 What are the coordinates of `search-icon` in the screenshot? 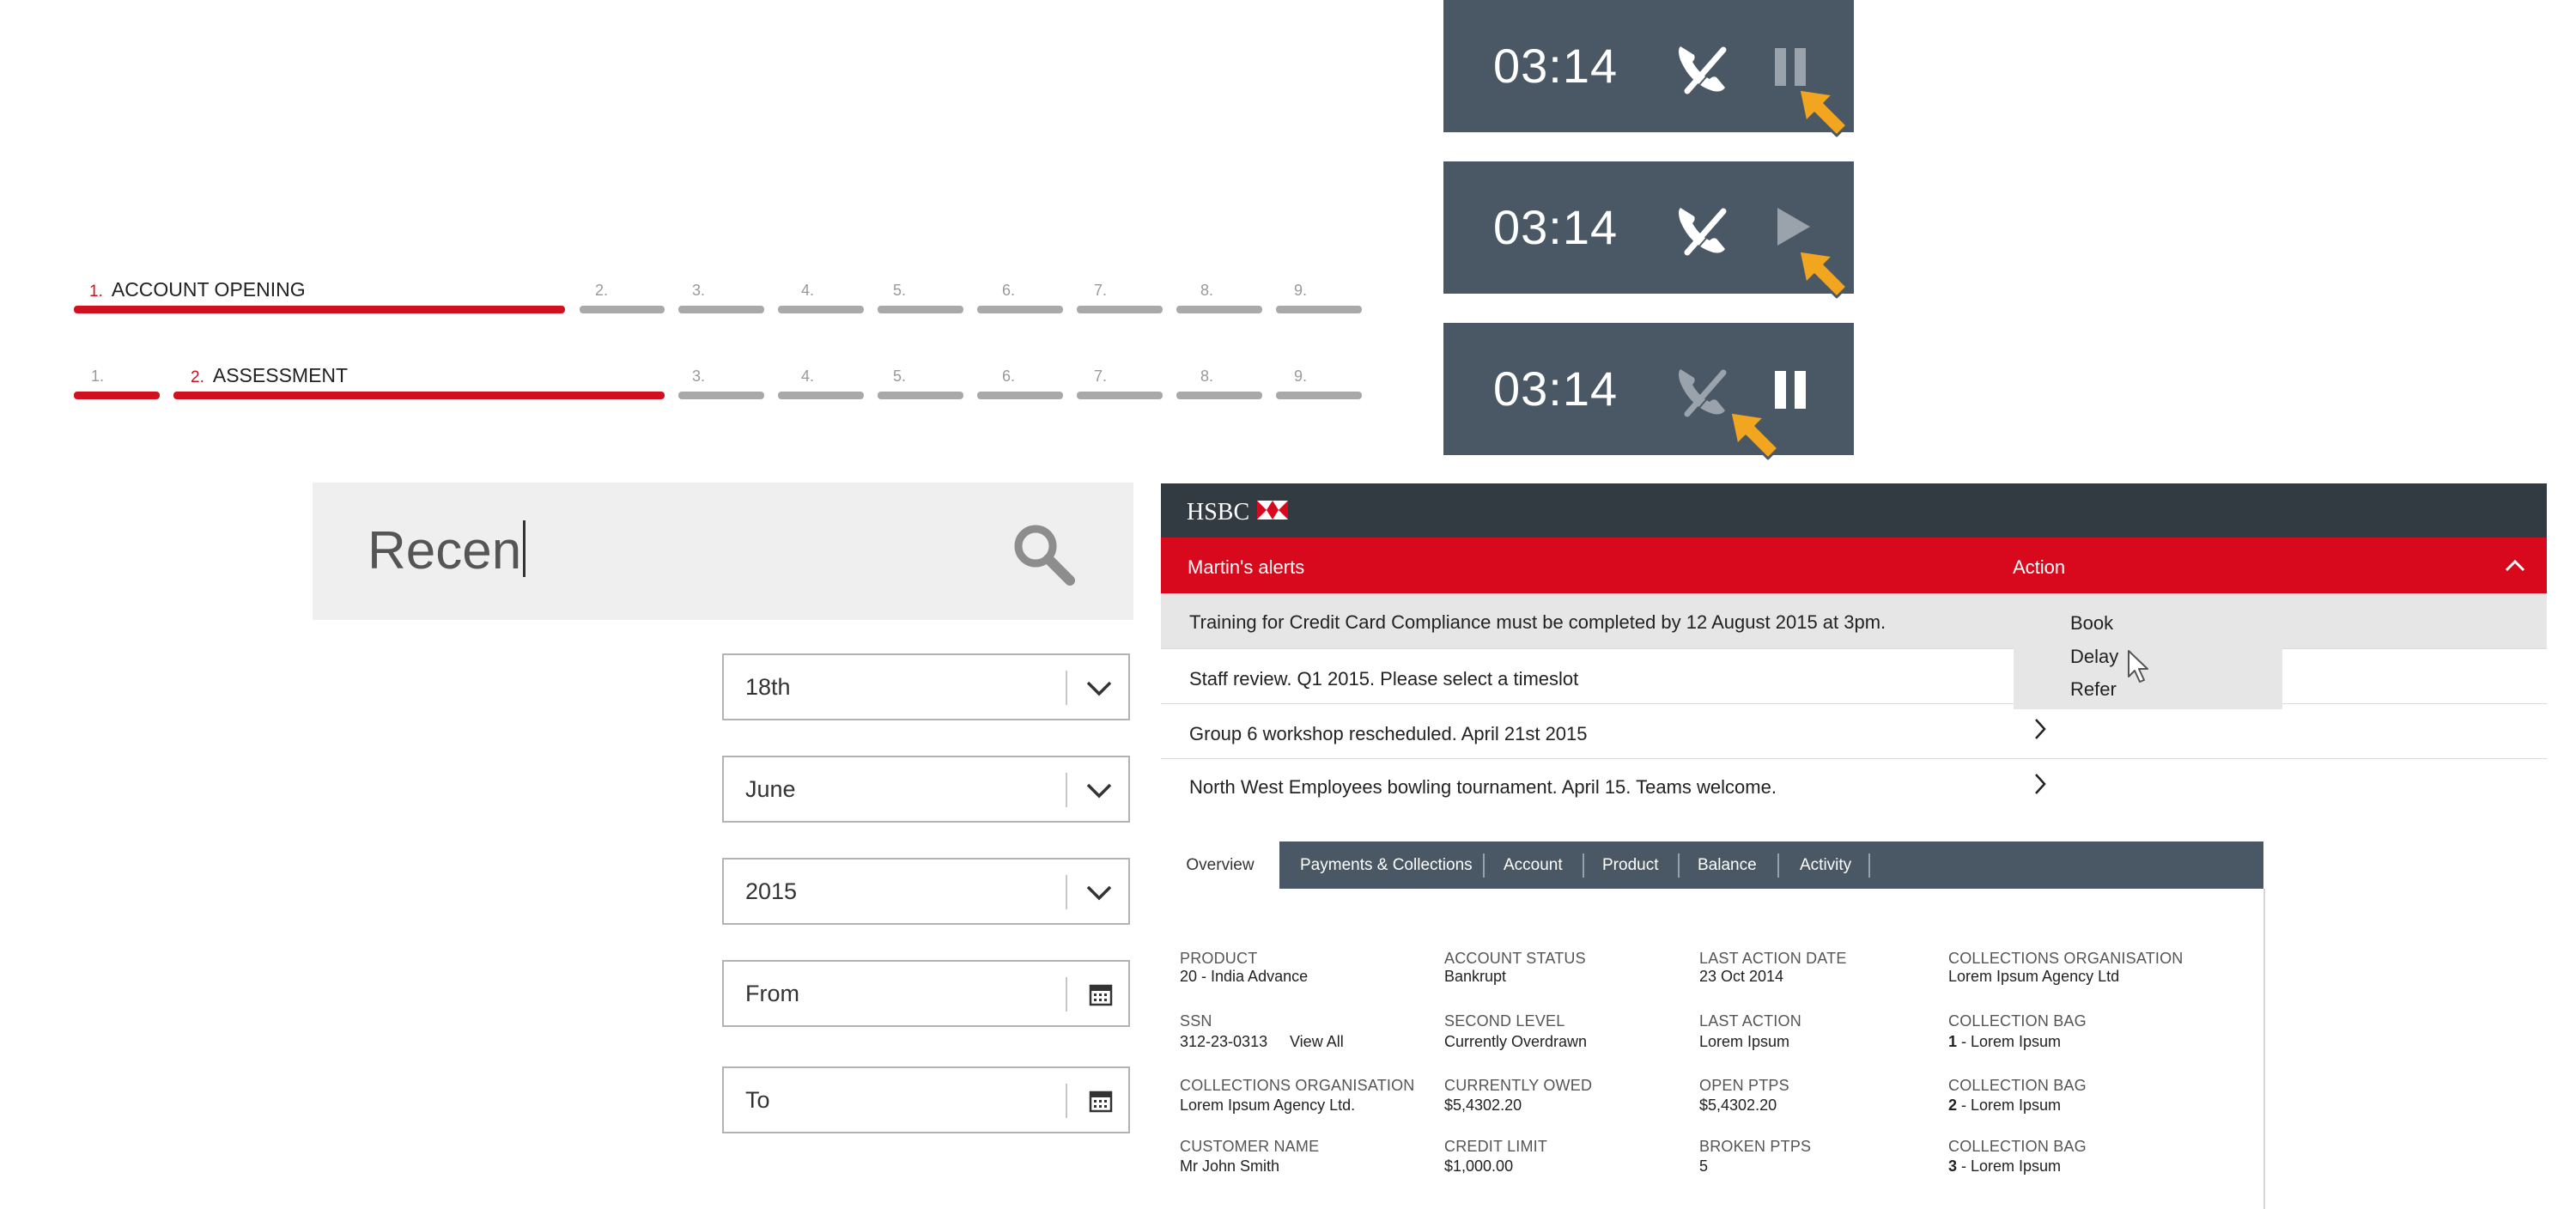 It's located at (1044, 555).